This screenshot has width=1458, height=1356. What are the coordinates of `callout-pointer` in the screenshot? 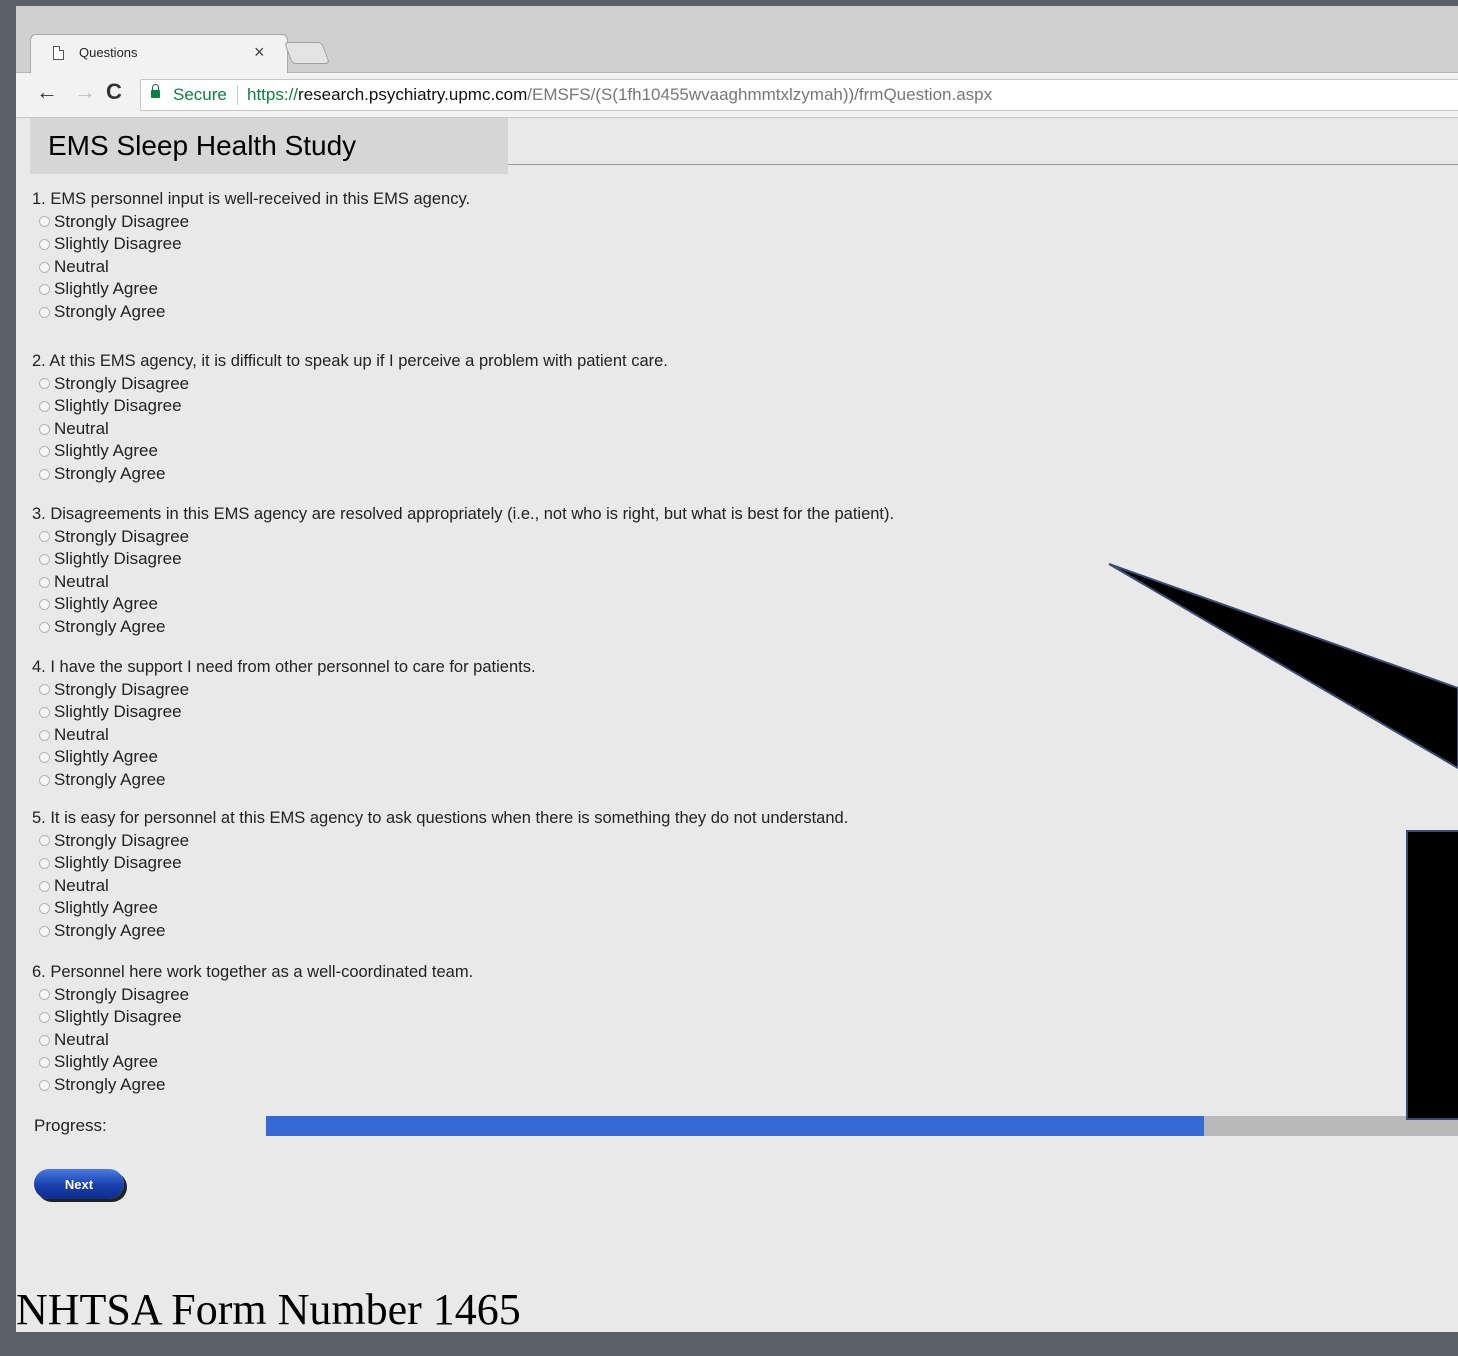 It's located at (1283, 666).